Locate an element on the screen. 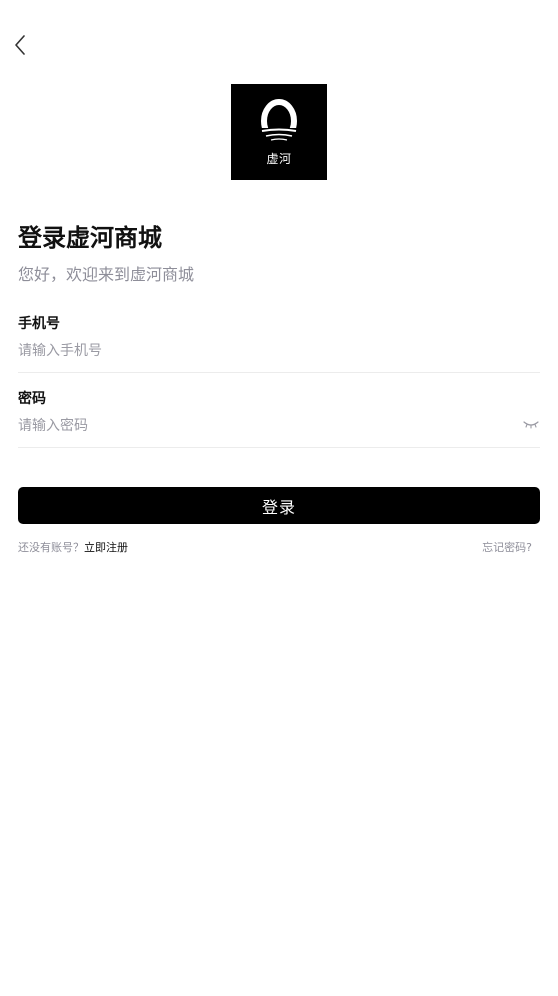  password-visibility-toggle is located at coordinates (531, 425).